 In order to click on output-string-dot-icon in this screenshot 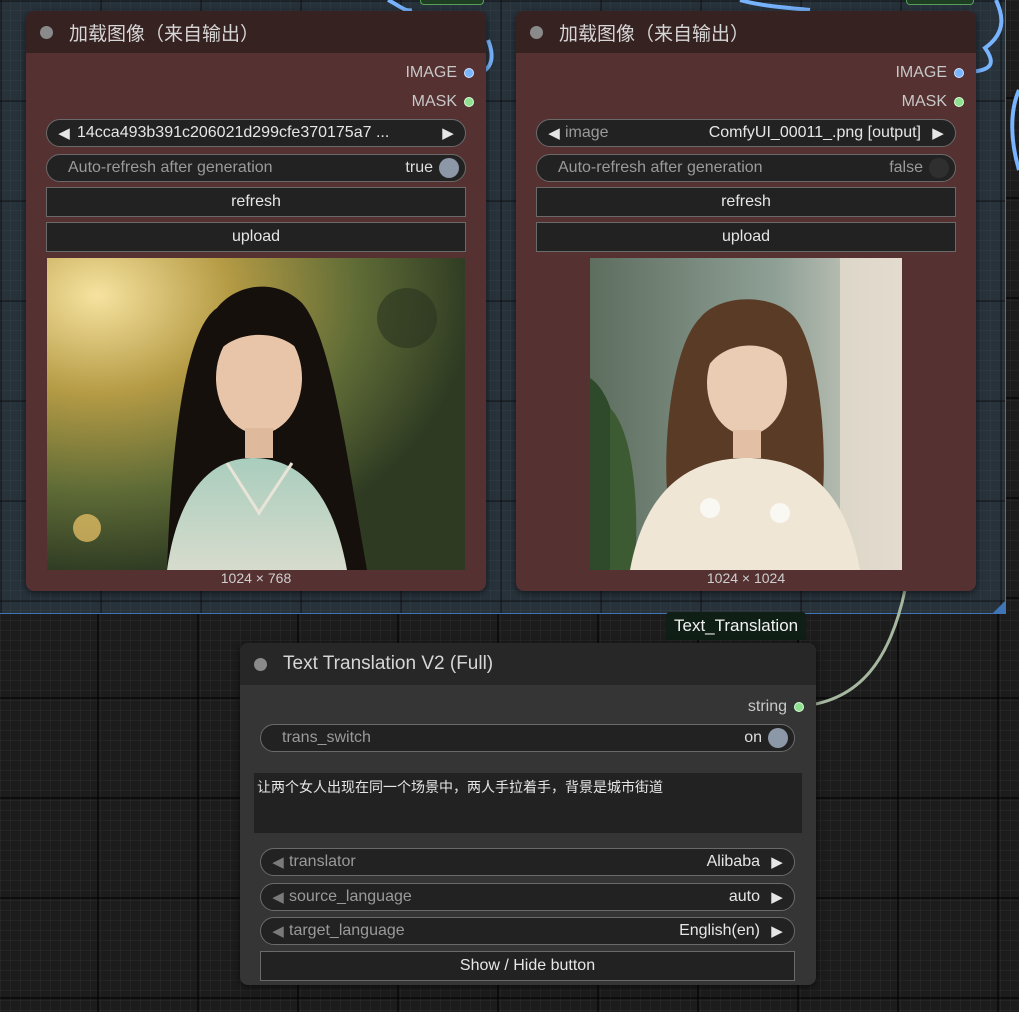, I will do `click(799, 707)`.